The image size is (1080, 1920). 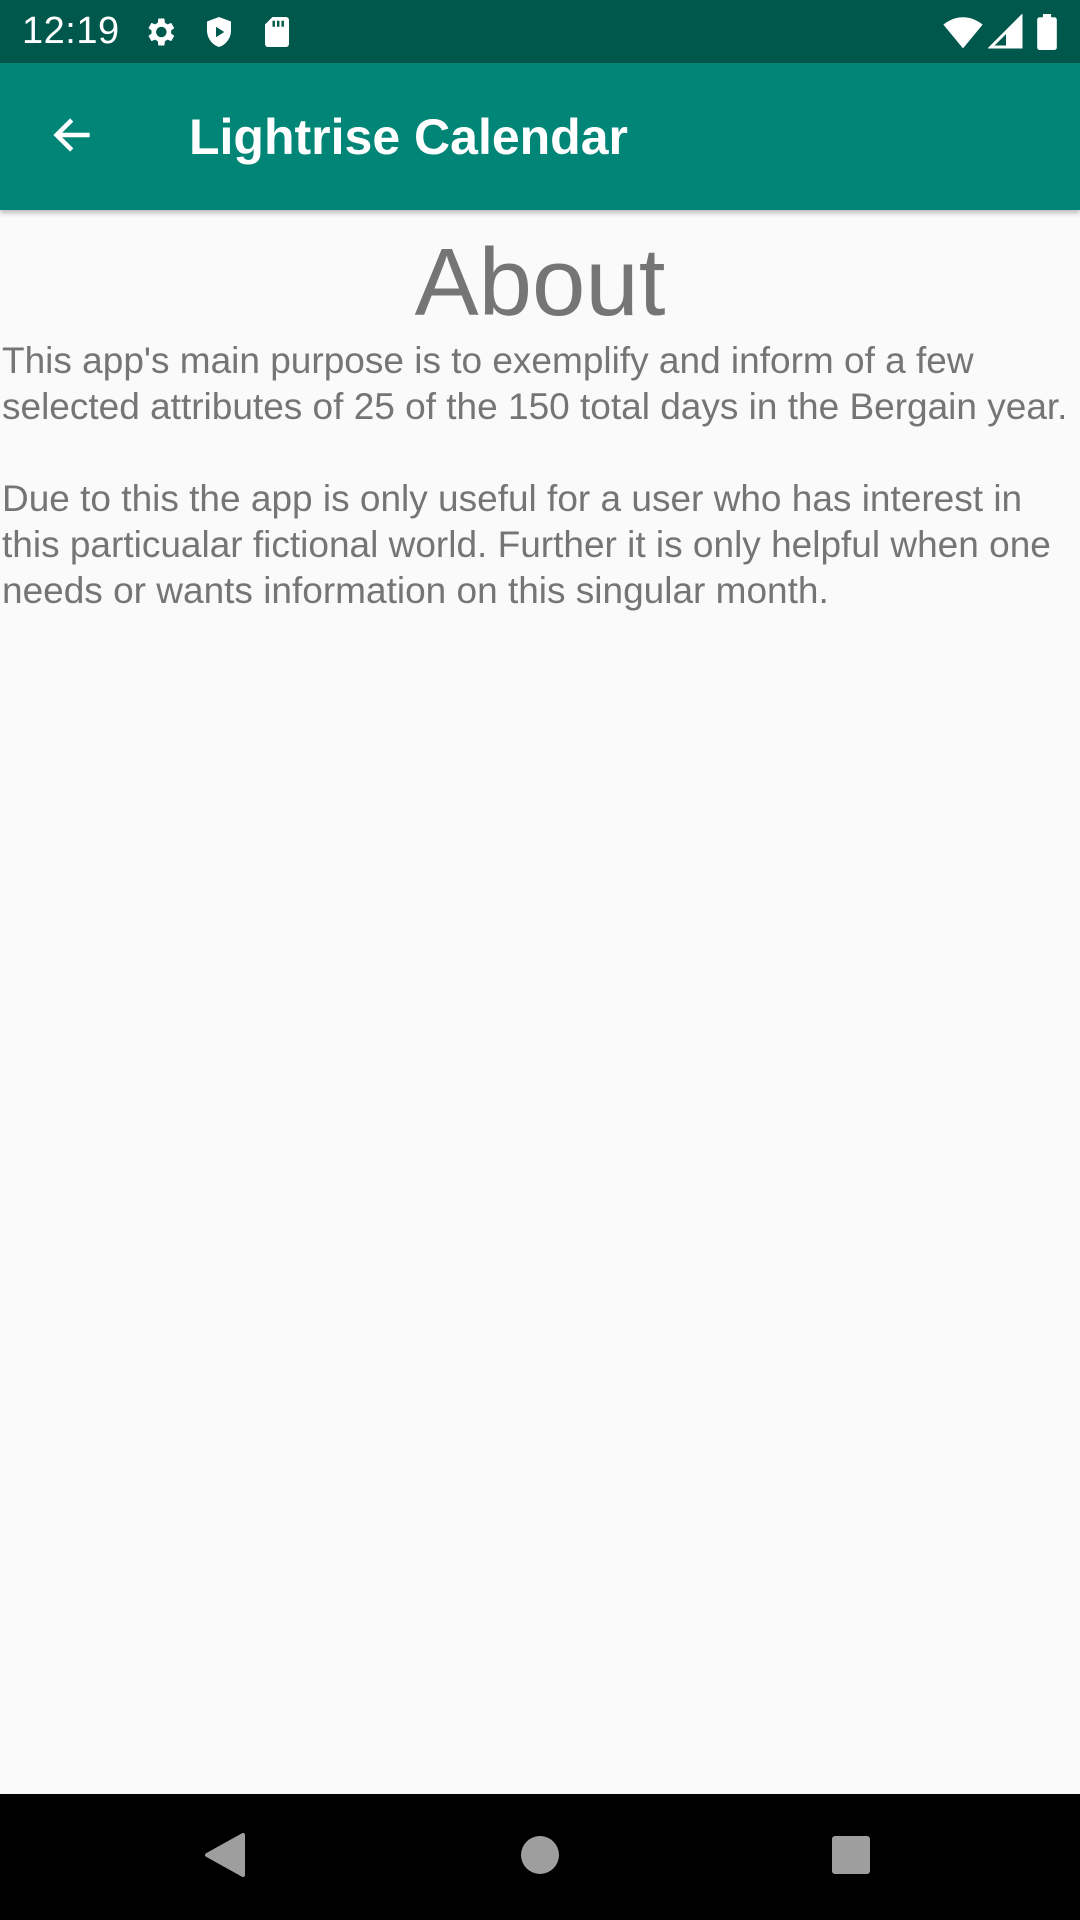 I want to click on nav-home-button, so click(x=540, y=1857).